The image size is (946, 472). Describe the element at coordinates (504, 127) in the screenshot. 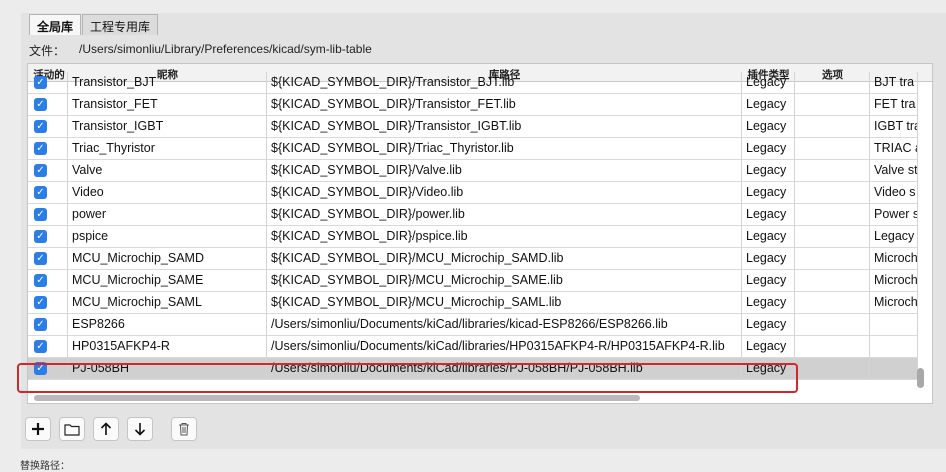

I see `library-path-cell: ${KICAD_SYMBOL_DIR}/Transistor_IGBT.lib` at that location.